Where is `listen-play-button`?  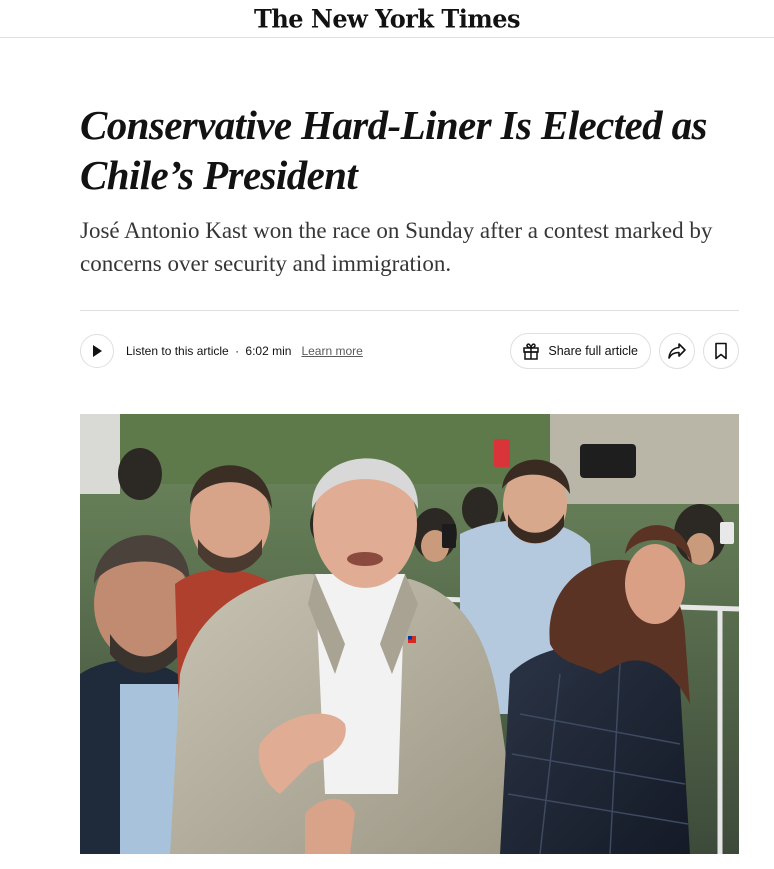 listen-play-button is located at coordinates (97, 351).